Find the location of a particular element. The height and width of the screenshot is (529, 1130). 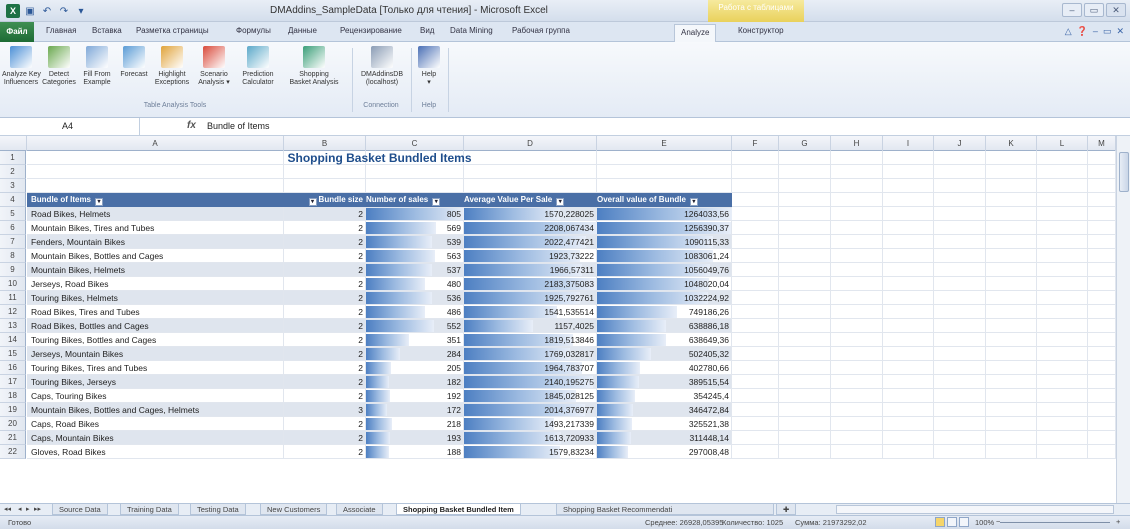

row-header: 20 is located at coordinates (13, 424).